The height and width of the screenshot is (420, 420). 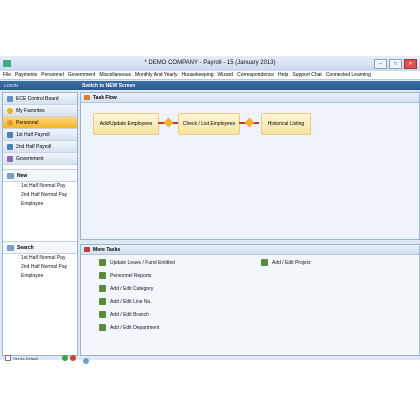 What do you see at coordinates (22, 175) in the screenshot?
I see `new-panel-title: New` at bounding box center [22, 175].